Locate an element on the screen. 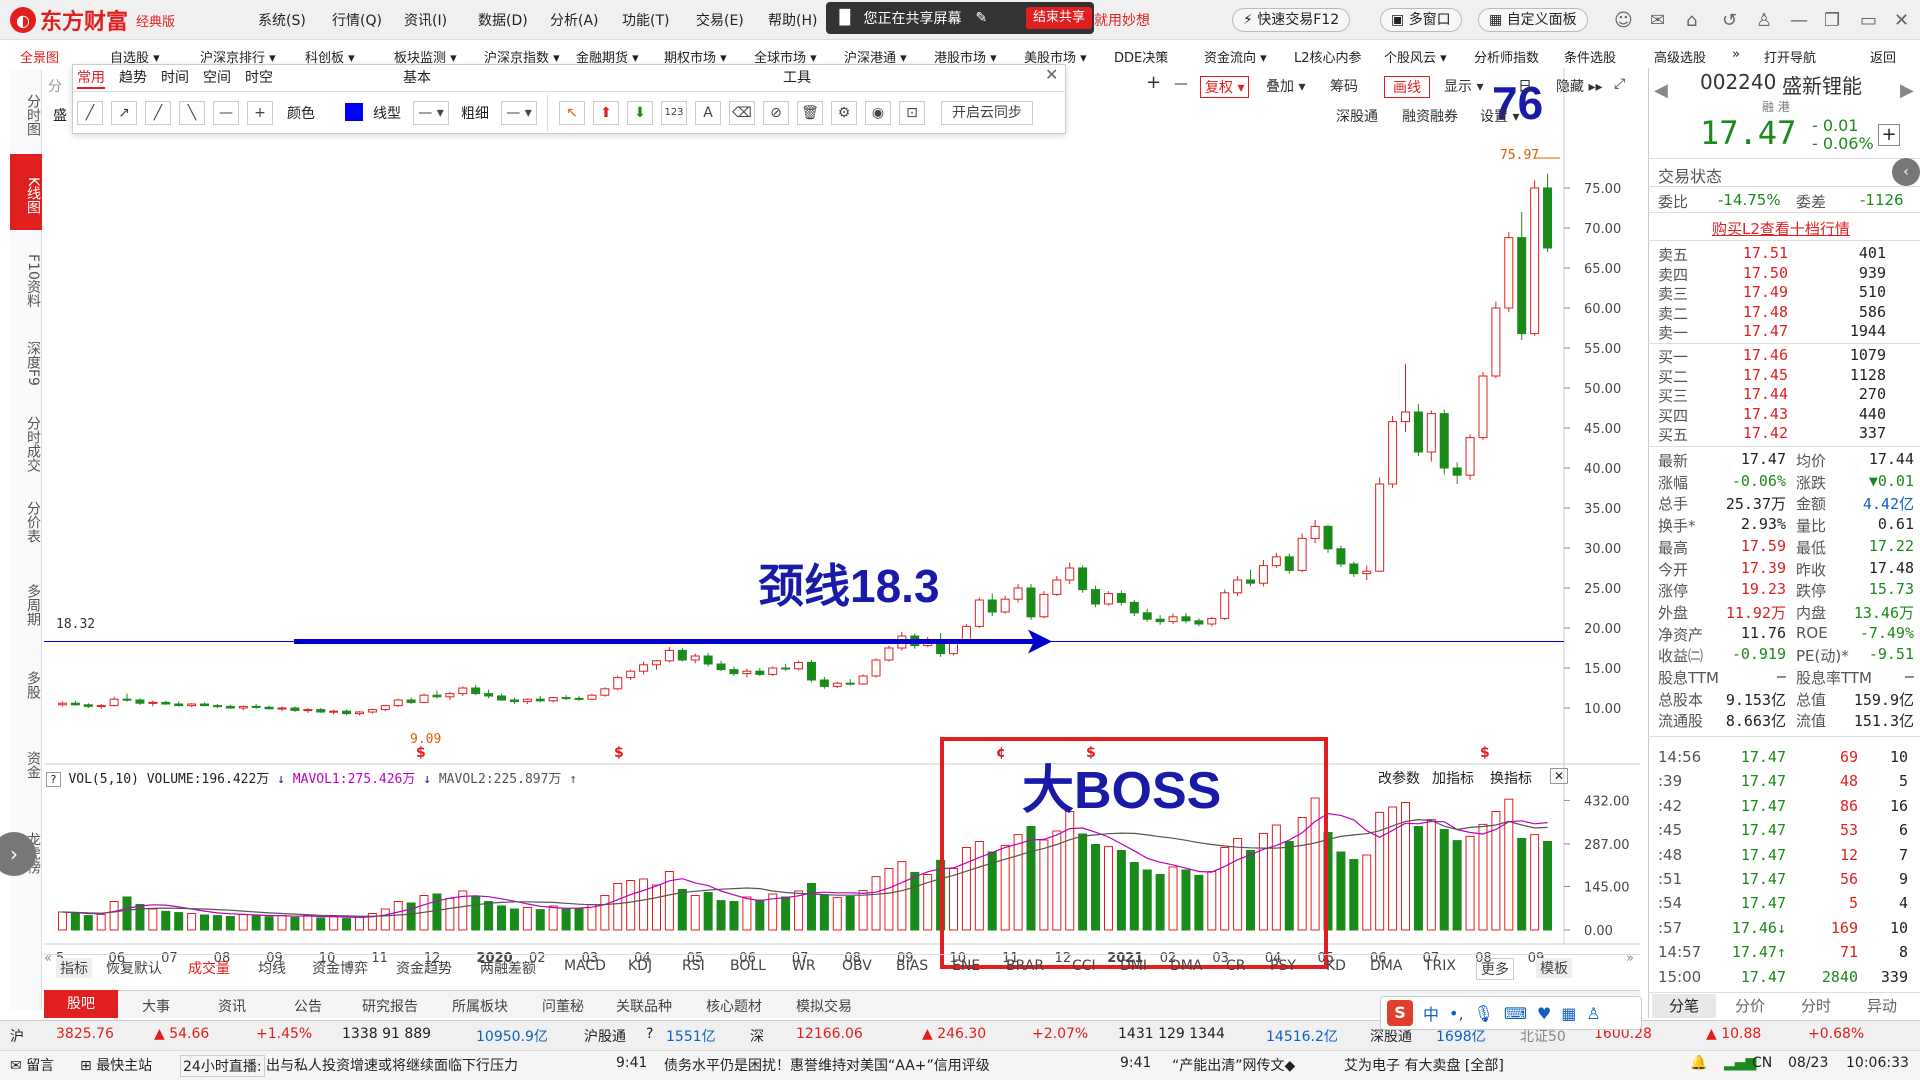 The width and height of the screenshot is (1920, 1080). ime-punct-icon: •, is located at coordinates (1456, 1013).